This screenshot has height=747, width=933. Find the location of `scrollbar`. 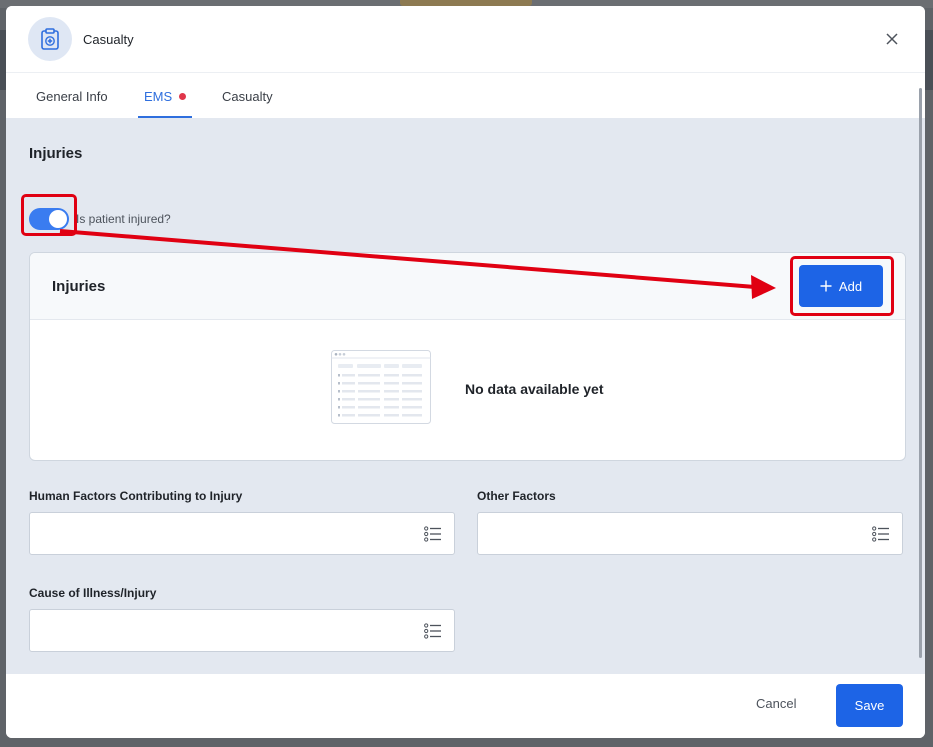

scrollbar is located at coordinates (920, 373).